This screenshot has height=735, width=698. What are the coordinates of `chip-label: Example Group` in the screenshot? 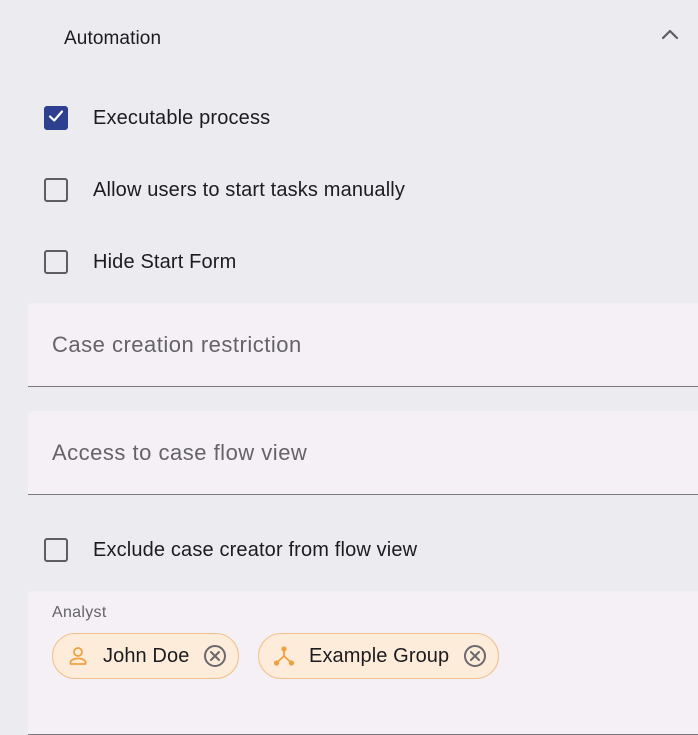 It's located at (379, 655).